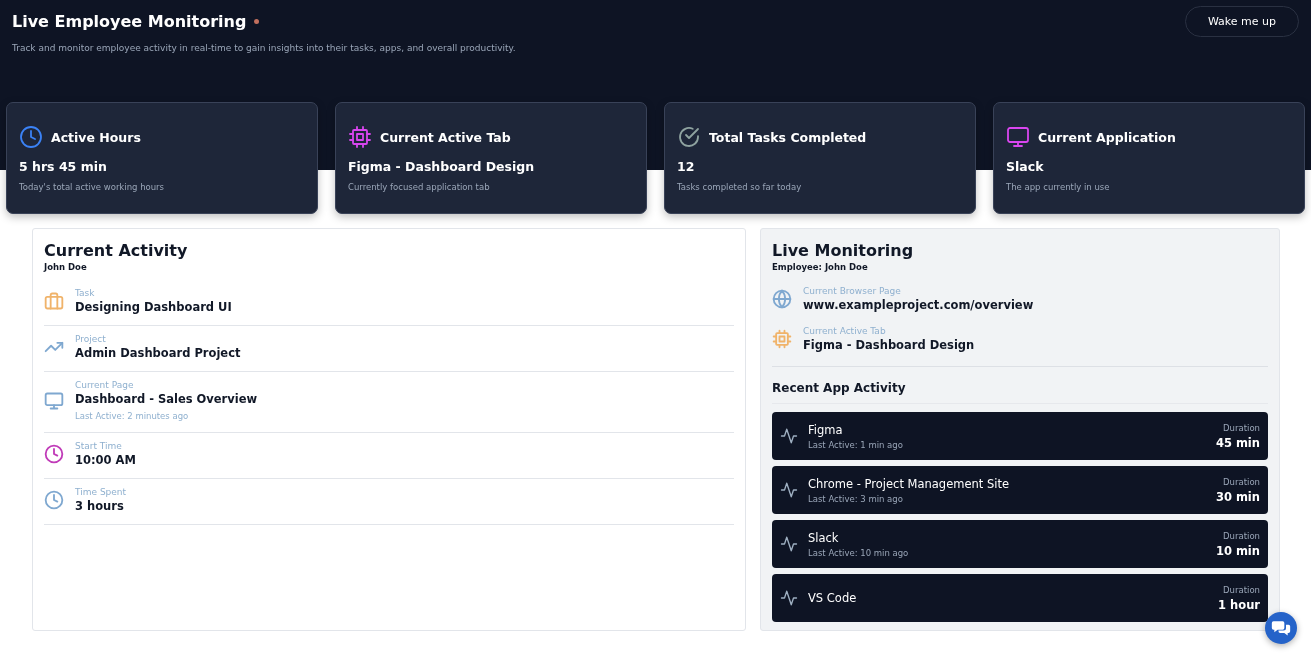 This screenshot has width=1311, height=656. Describe the element at coordinates (158, 353) in the screenshot. I see `field-value: Admin Dashboard Project` at that location.